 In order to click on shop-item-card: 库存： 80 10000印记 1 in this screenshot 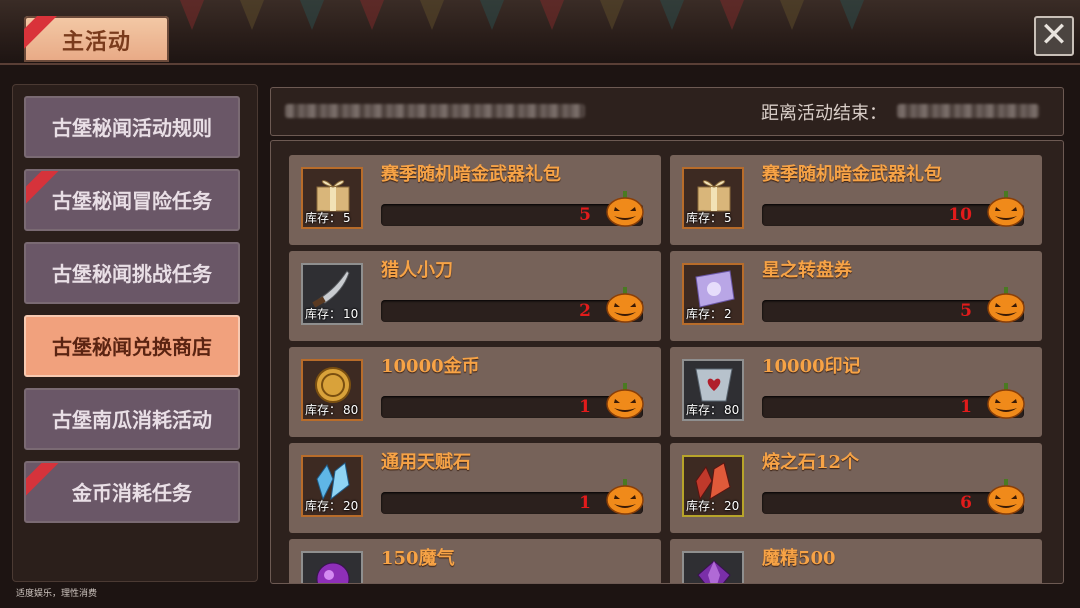, I will do `click(856, 392)`.